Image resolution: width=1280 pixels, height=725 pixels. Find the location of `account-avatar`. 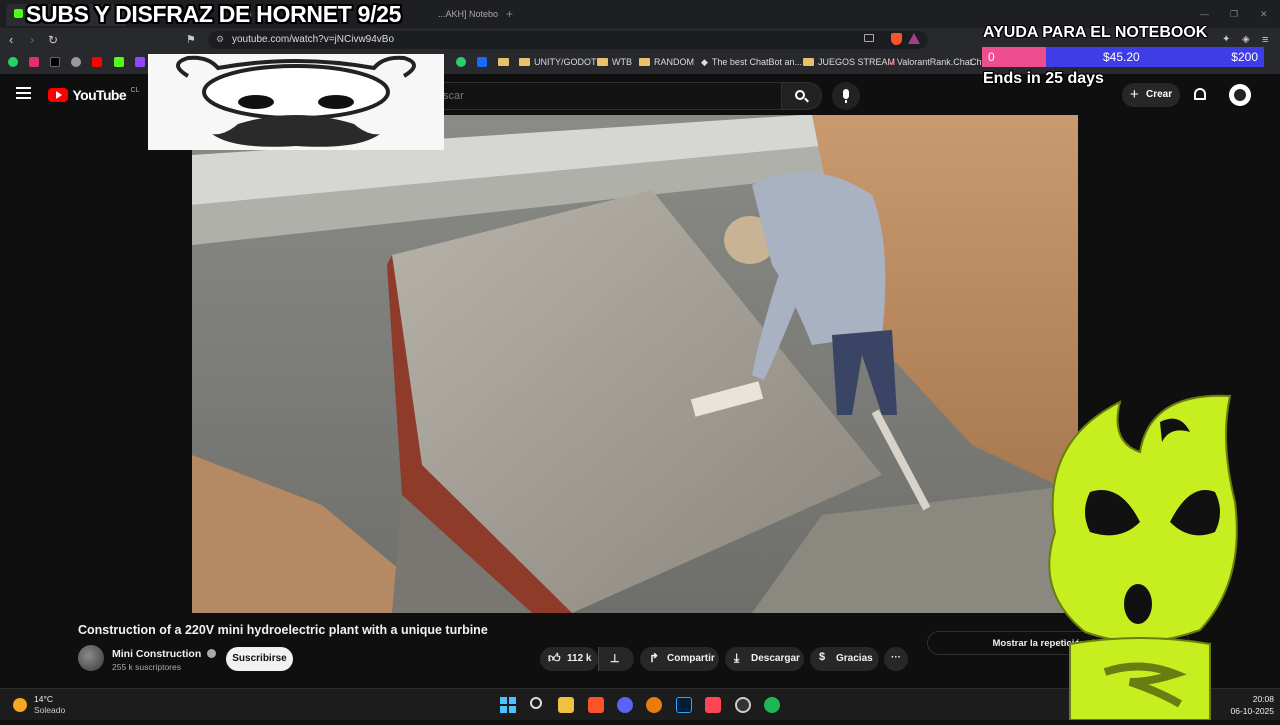

account-avatar is located at coordinates (1240, 95).